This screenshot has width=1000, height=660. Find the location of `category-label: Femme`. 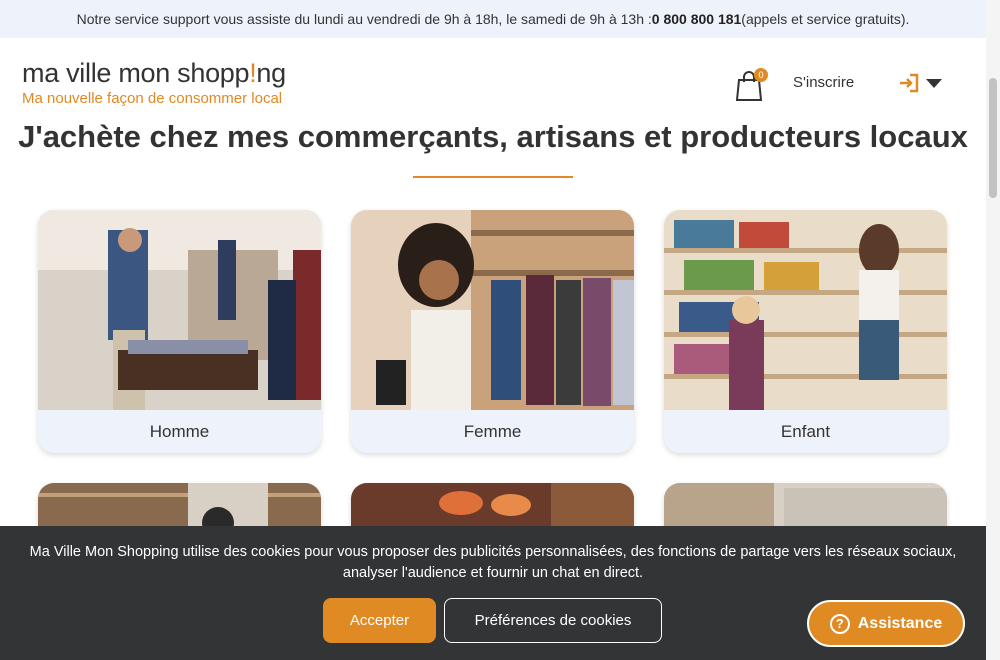

category-label: Femme is located at coordinates (492, 431).